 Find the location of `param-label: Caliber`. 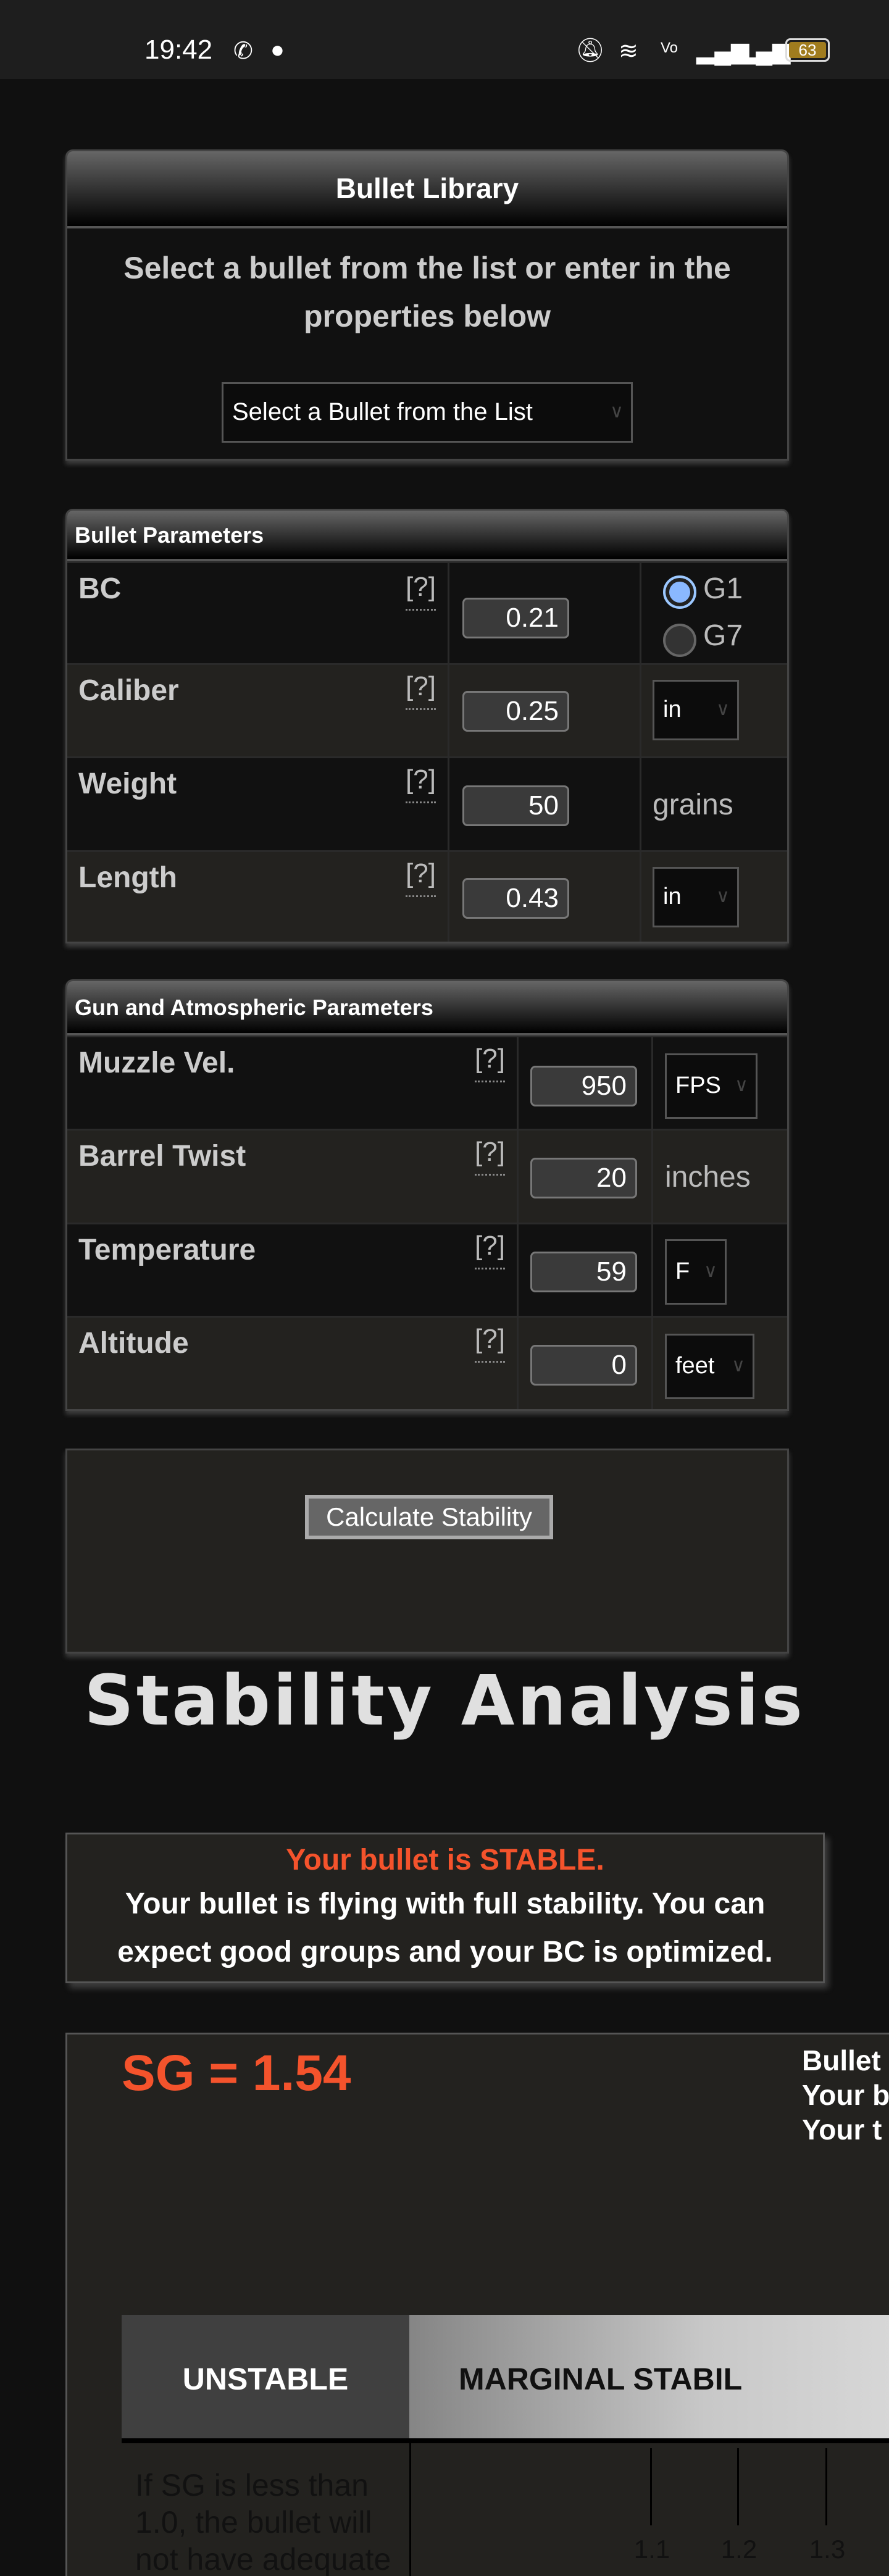

param-label: Caliber is located at coordinates (128, 690).